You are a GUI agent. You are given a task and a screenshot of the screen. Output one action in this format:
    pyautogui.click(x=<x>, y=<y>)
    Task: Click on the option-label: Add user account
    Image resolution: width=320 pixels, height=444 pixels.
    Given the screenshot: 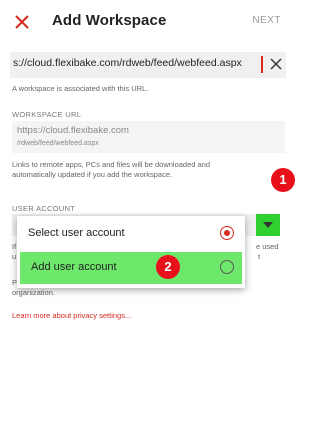 What is the action you would take?
    pyautogui.click(x=74, y=267)
    